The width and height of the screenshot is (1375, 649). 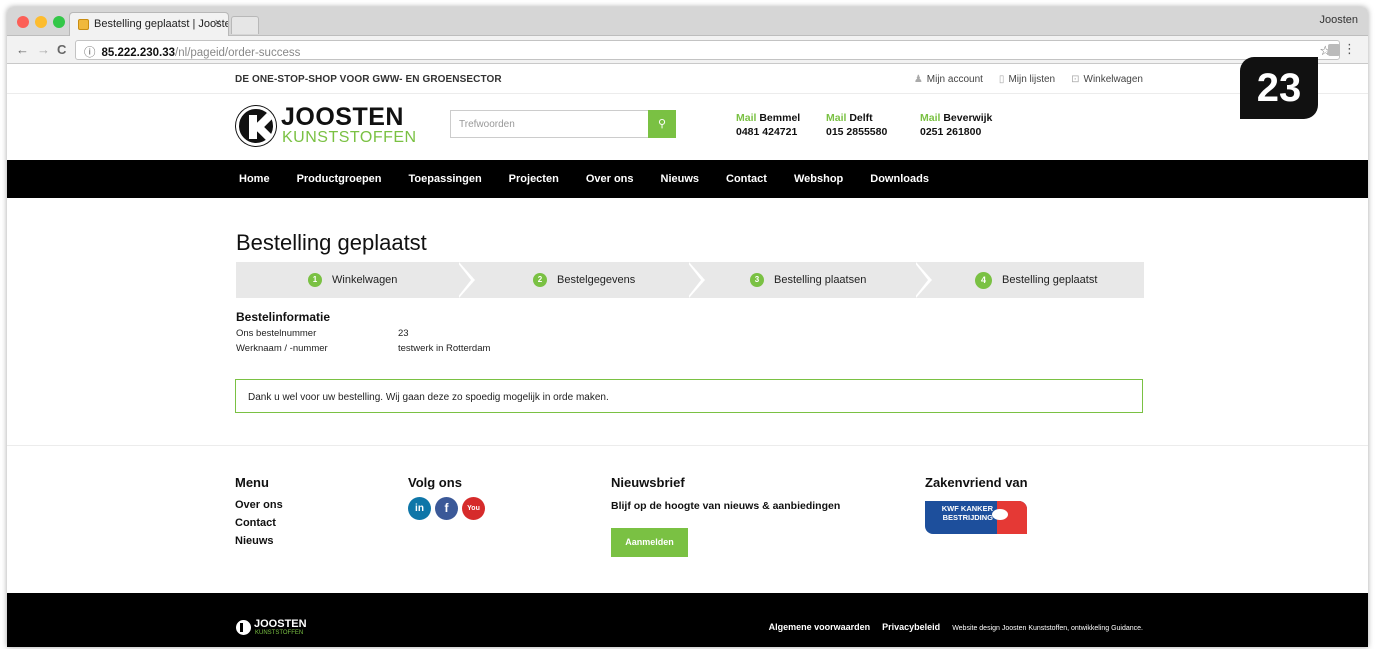 What do you see at coordinates (968, 118) in the screenshot?
I see `contact-city: Beverwijk` at bounding box center [968, 118].